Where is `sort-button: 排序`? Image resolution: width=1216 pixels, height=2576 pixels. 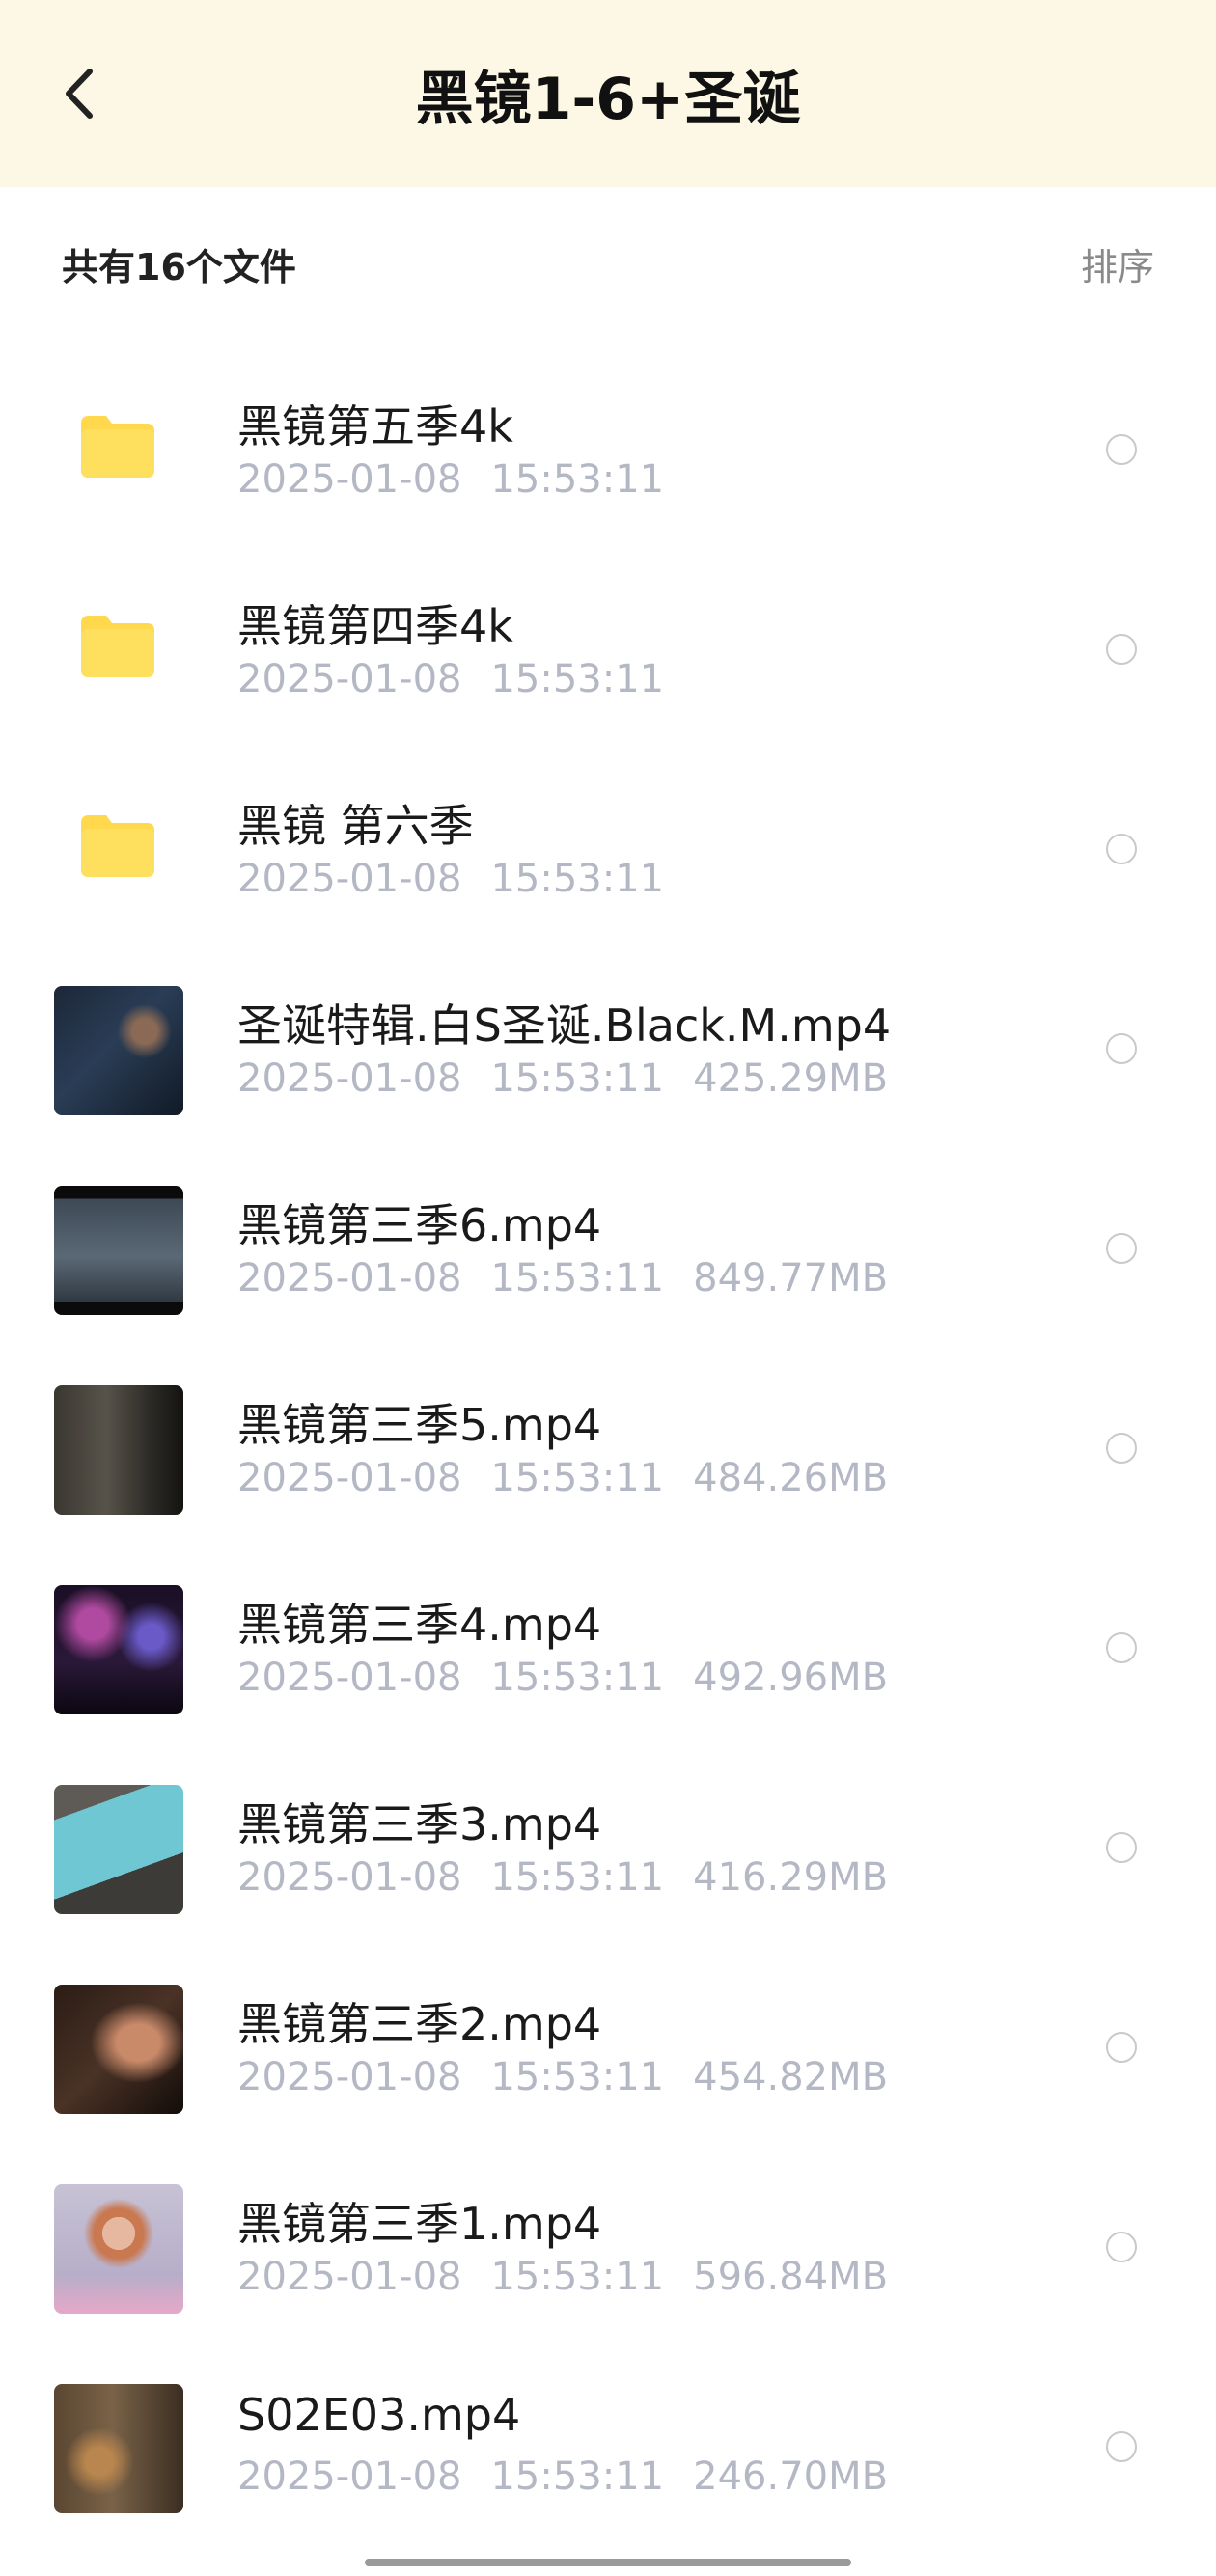 sort-button: 排序 is located at coordinates (1117, 264).